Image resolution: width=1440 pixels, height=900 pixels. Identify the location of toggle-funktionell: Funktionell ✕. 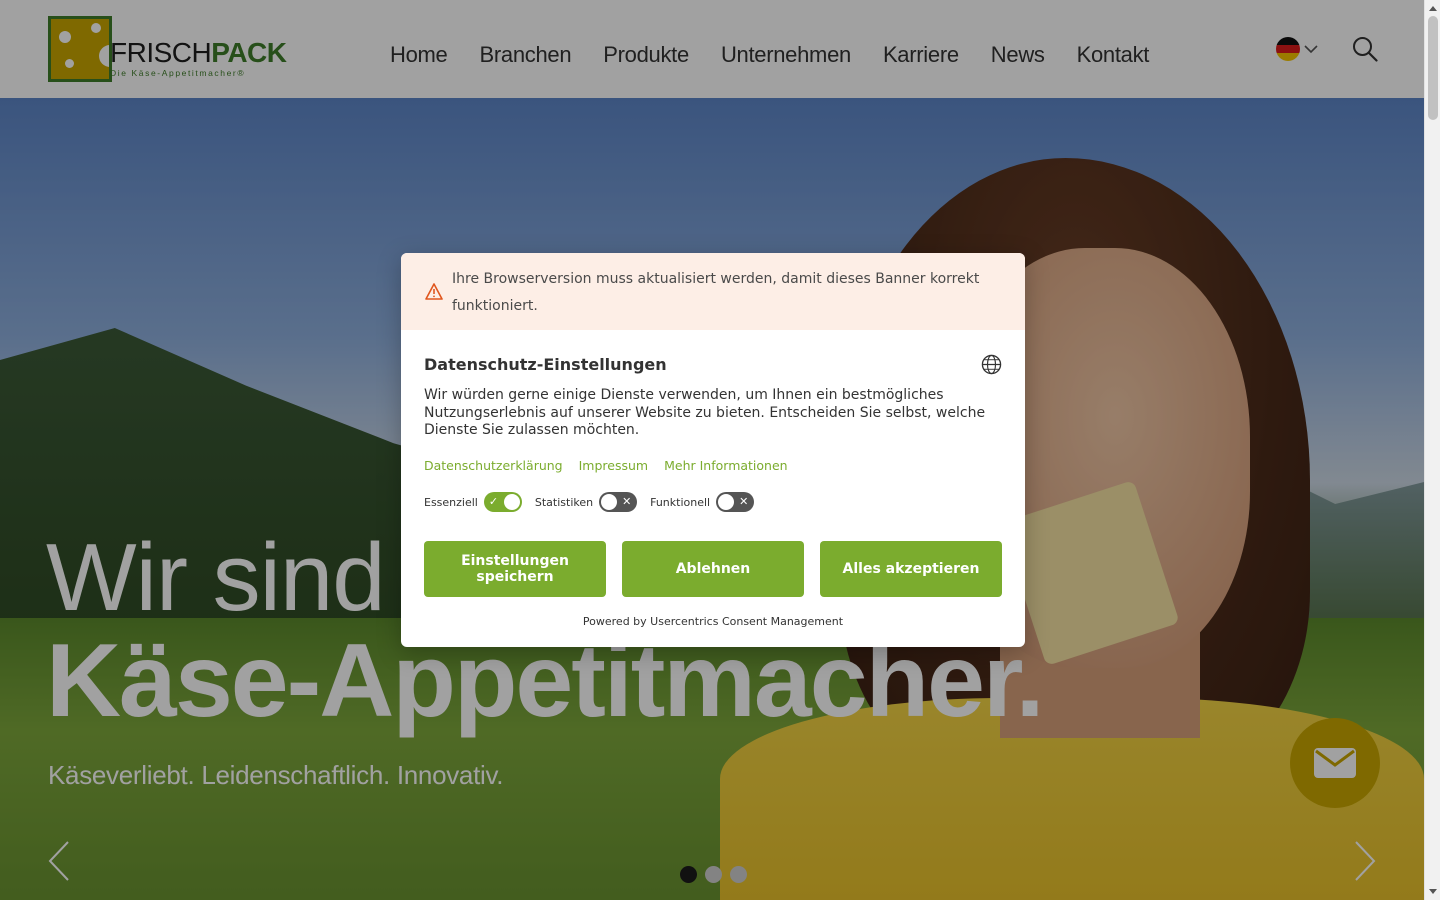
(702, 502).